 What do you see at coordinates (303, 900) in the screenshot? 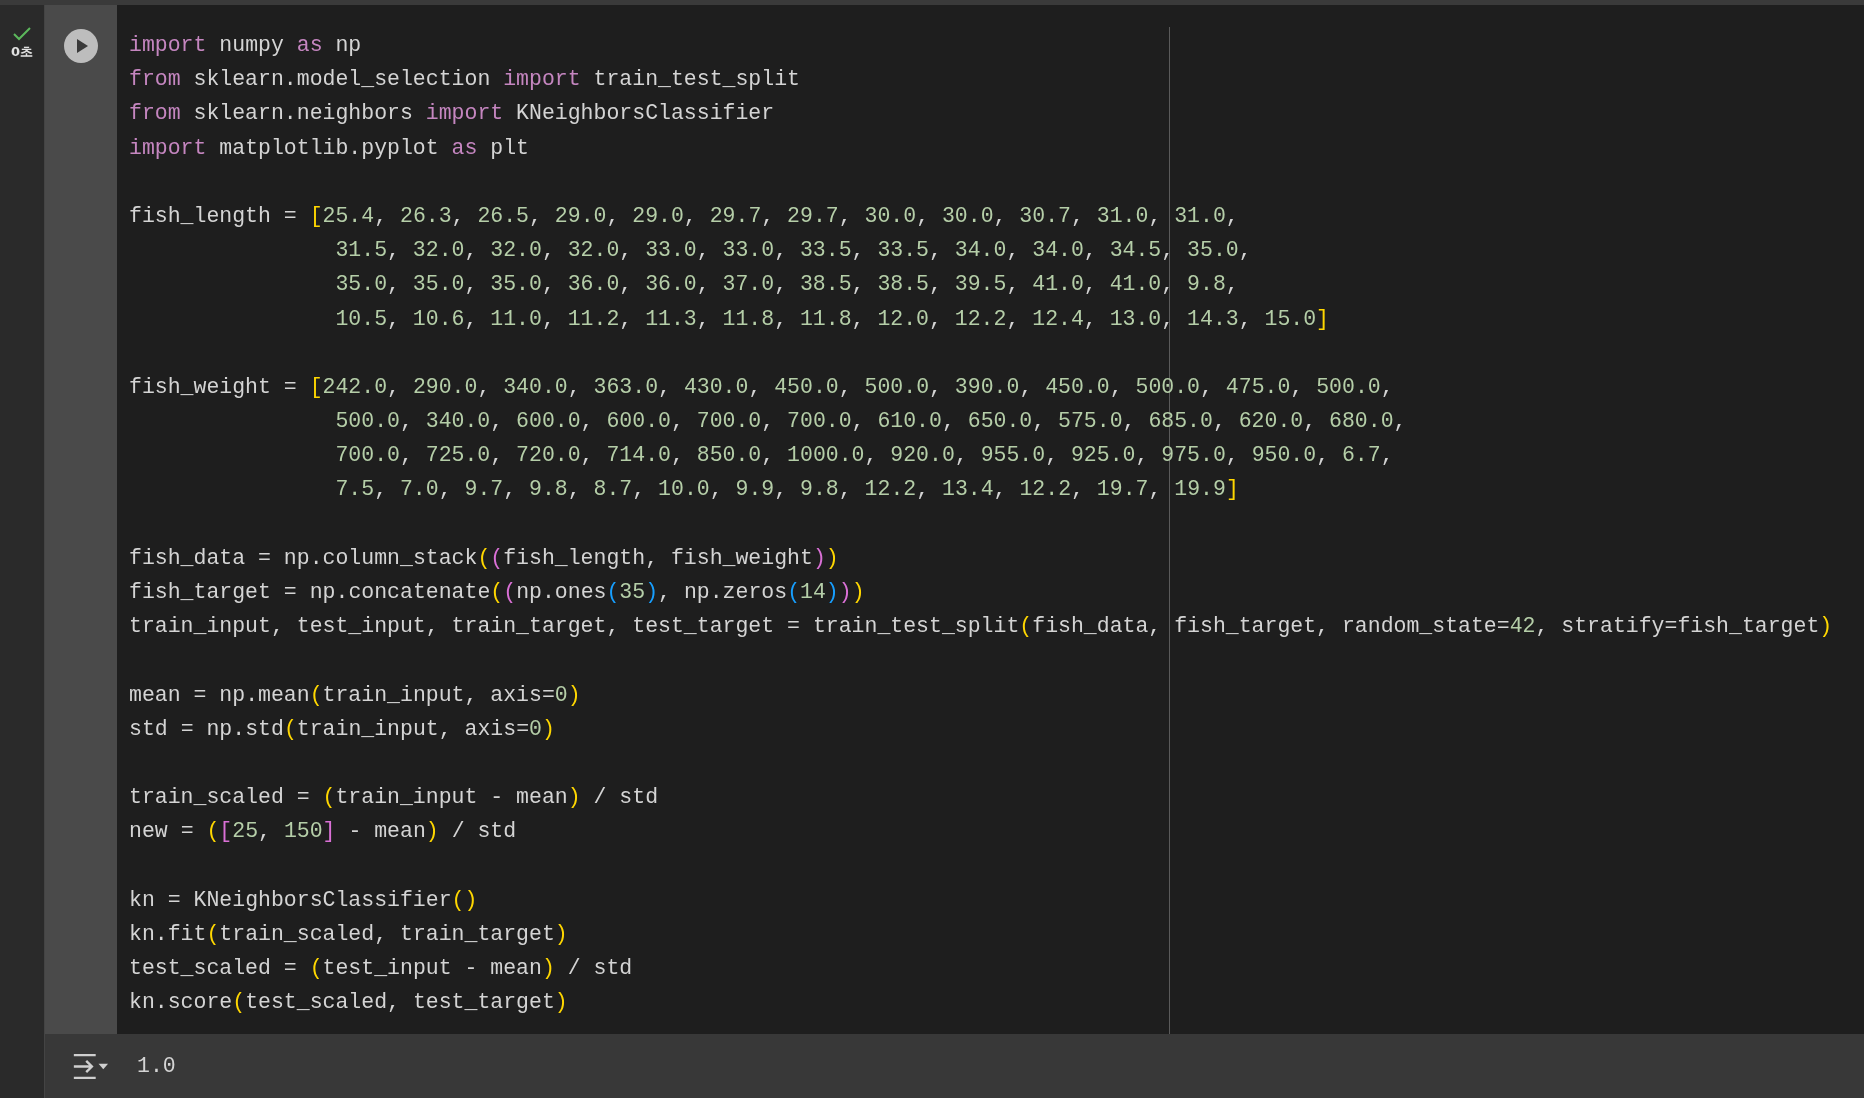
I see `code-line: kn = KNeighborsClassifier()` at bounding box center [303, 900].